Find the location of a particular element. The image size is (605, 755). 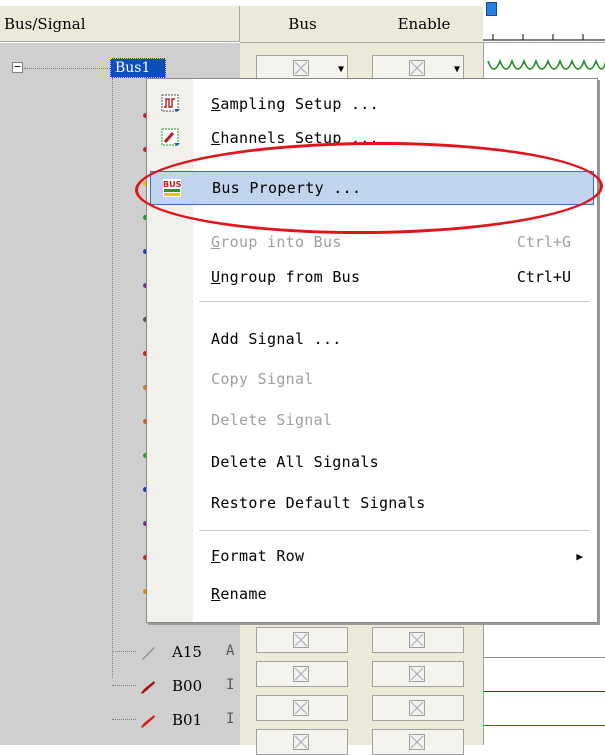

menu-item-label: Restore Default Signals is located at coordinates (318, 503).